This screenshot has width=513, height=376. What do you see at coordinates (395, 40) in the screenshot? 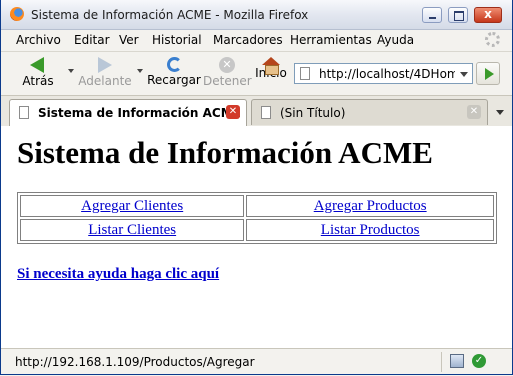
I see `menu-ayuda: Ayuda` at bounding box center [395, 40].